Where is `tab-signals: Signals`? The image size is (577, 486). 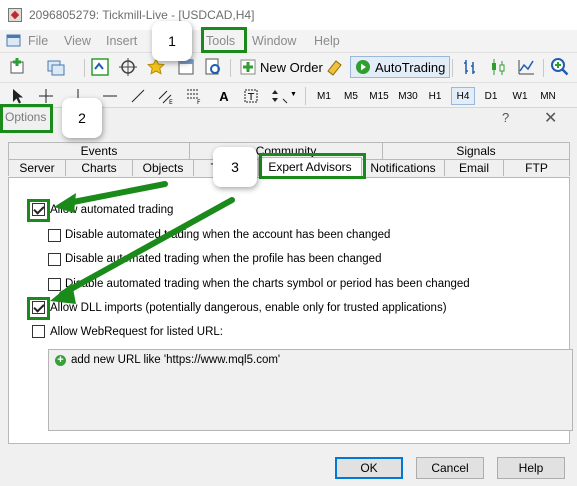 tab-signals: Signals is located at coordinates (476, 150).